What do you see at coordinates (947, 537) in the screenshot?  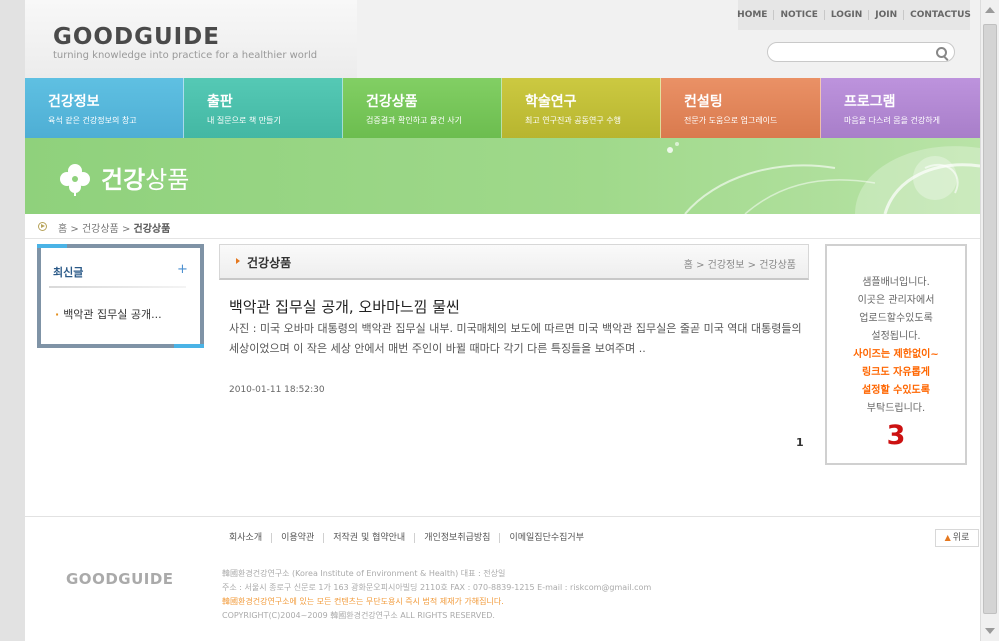 I see `caret-up-icon: ▲` at bounding box center [947, 537].